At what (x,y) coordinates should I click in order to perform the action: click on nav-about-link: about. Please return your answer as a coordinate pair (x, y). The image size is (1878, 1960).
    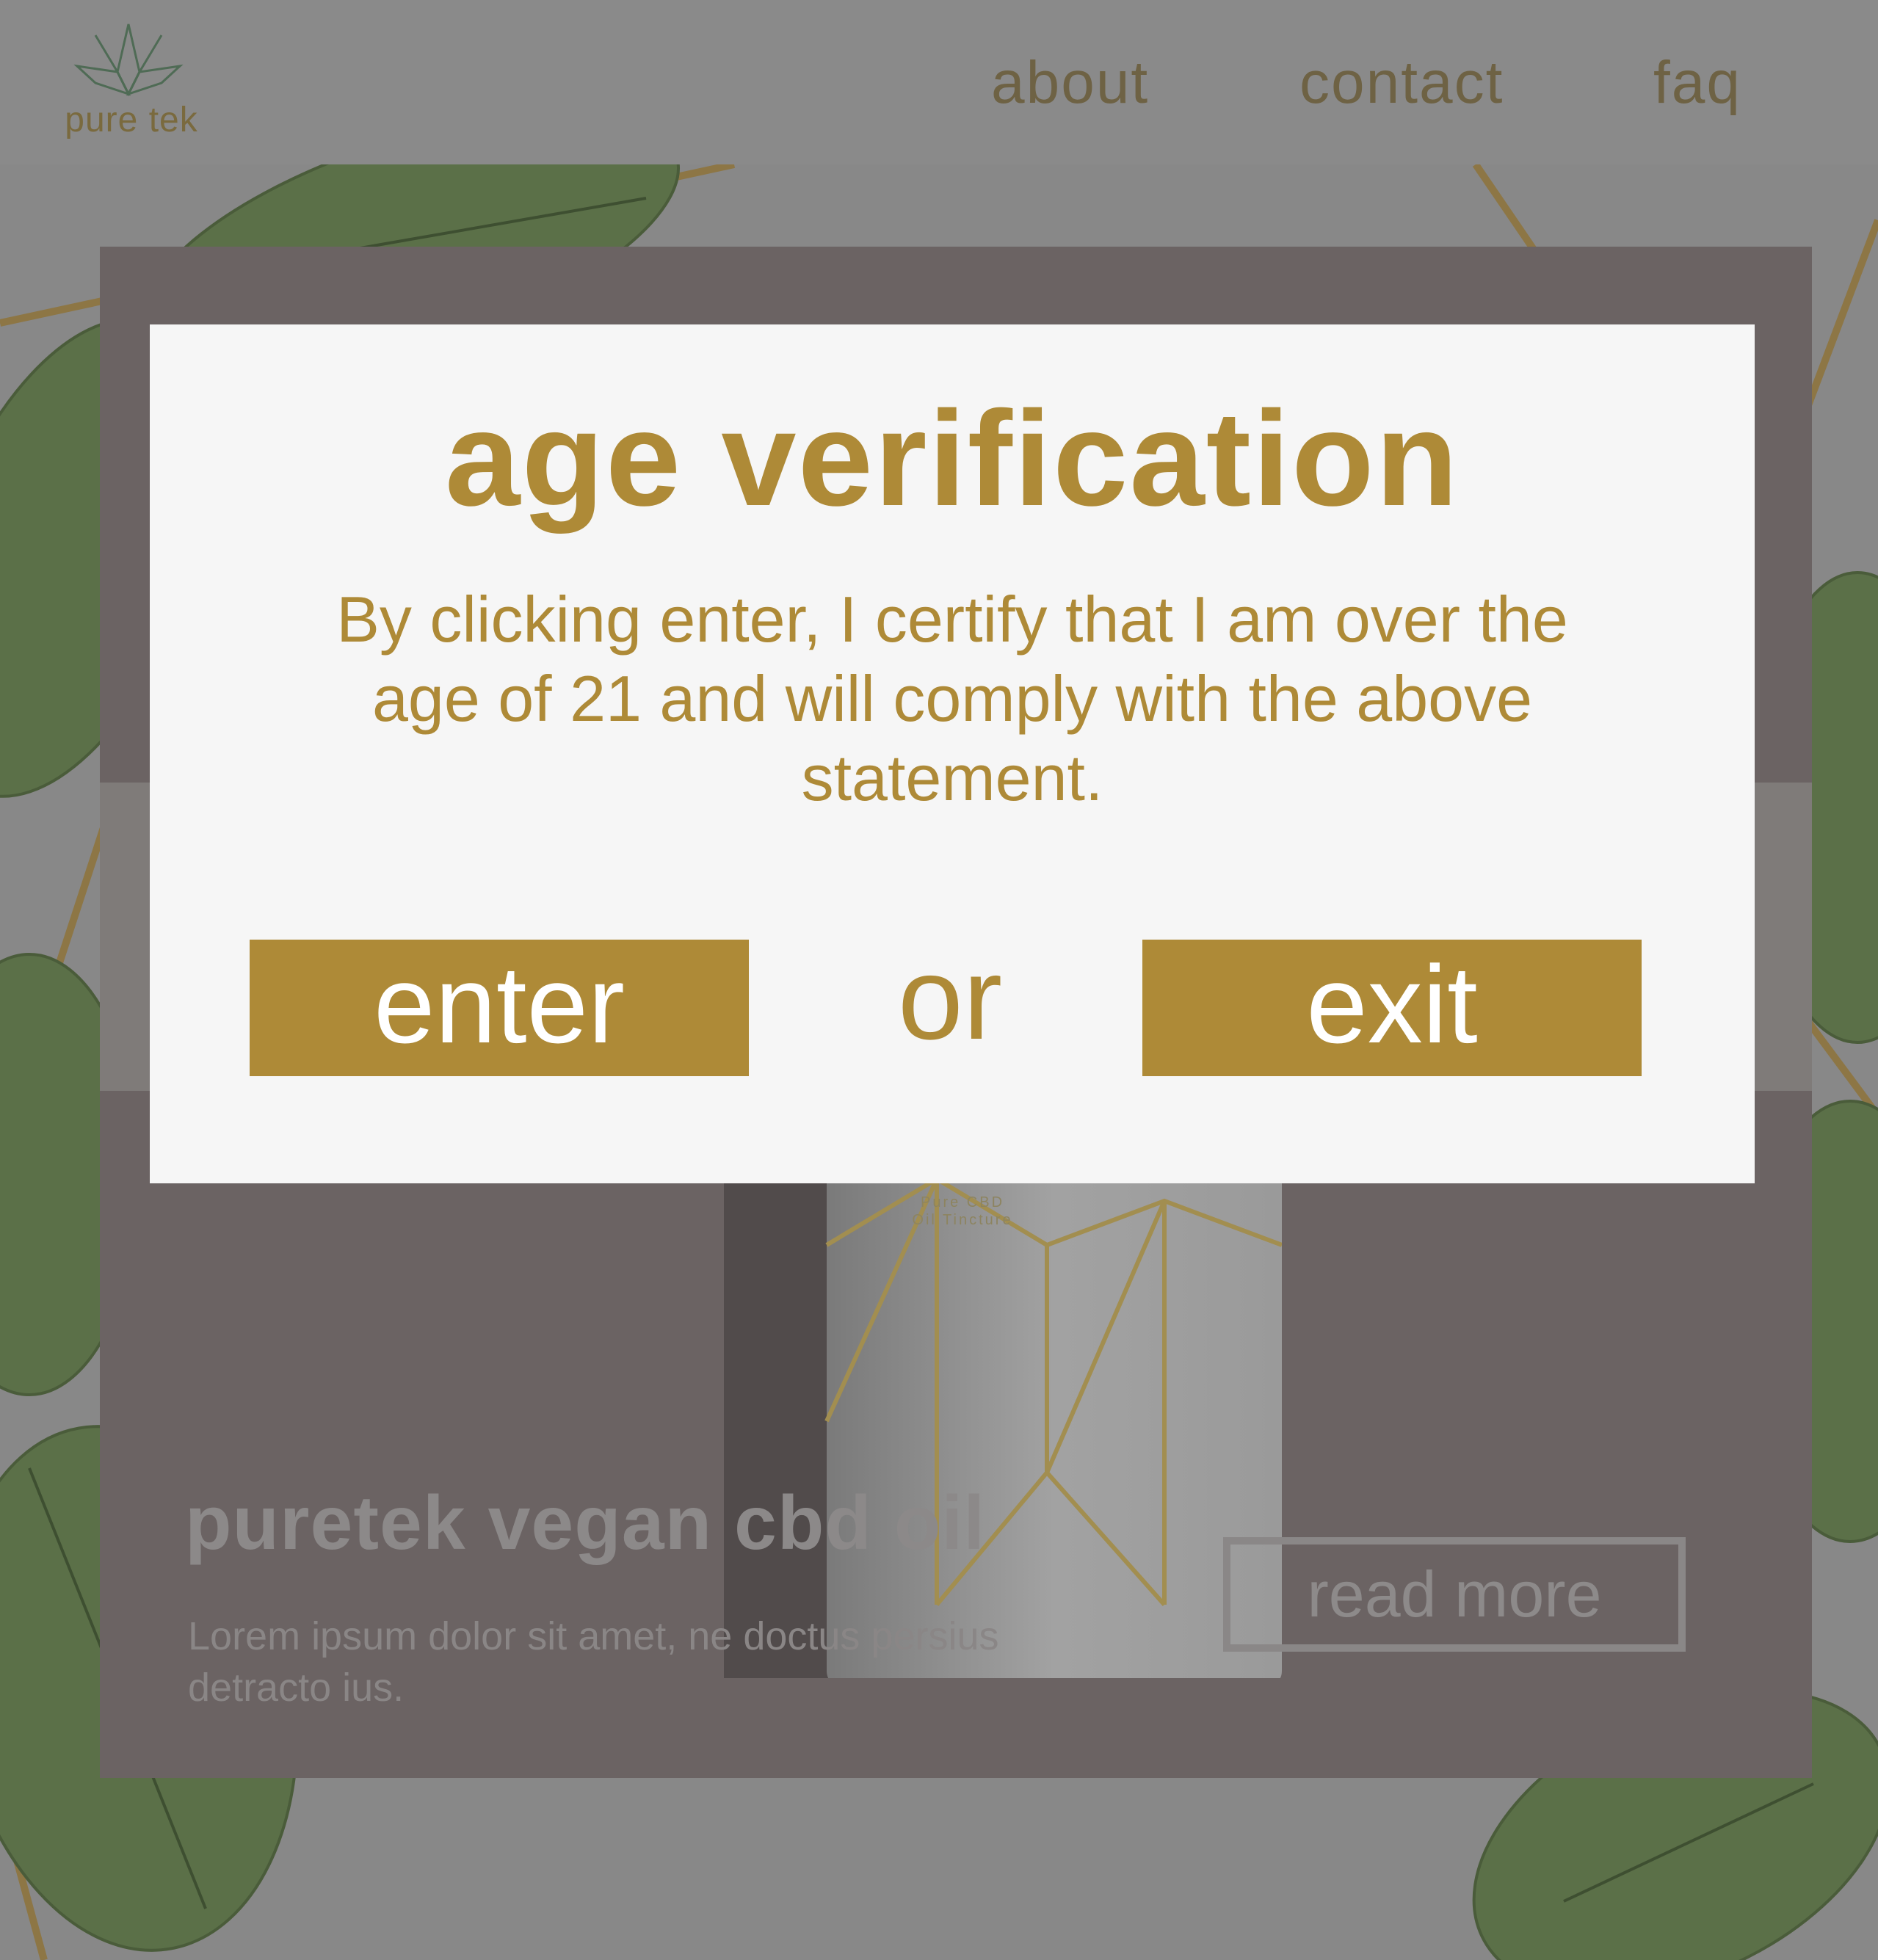
    Looking at the image, I should click on (1070, 82).